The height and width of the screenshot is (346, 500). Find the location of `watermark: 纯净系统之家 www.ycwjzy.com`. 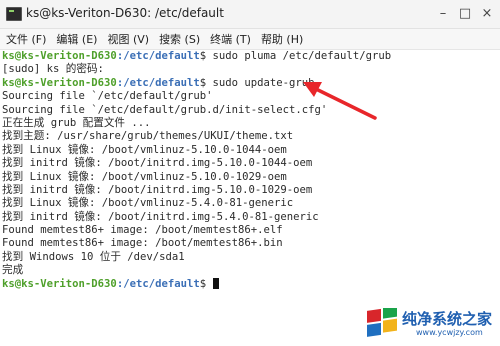

watermark: 纯净系统之家 www.ycwjzy.com is located at coordinates (430, 324).